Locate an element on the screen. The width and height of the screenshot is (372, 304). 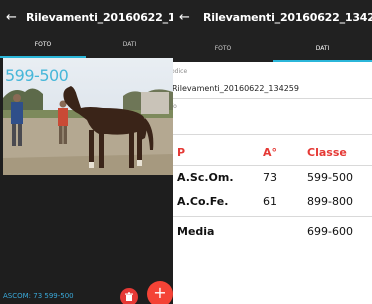
row-classe: 599-500 is located at coordinates (330, 177).